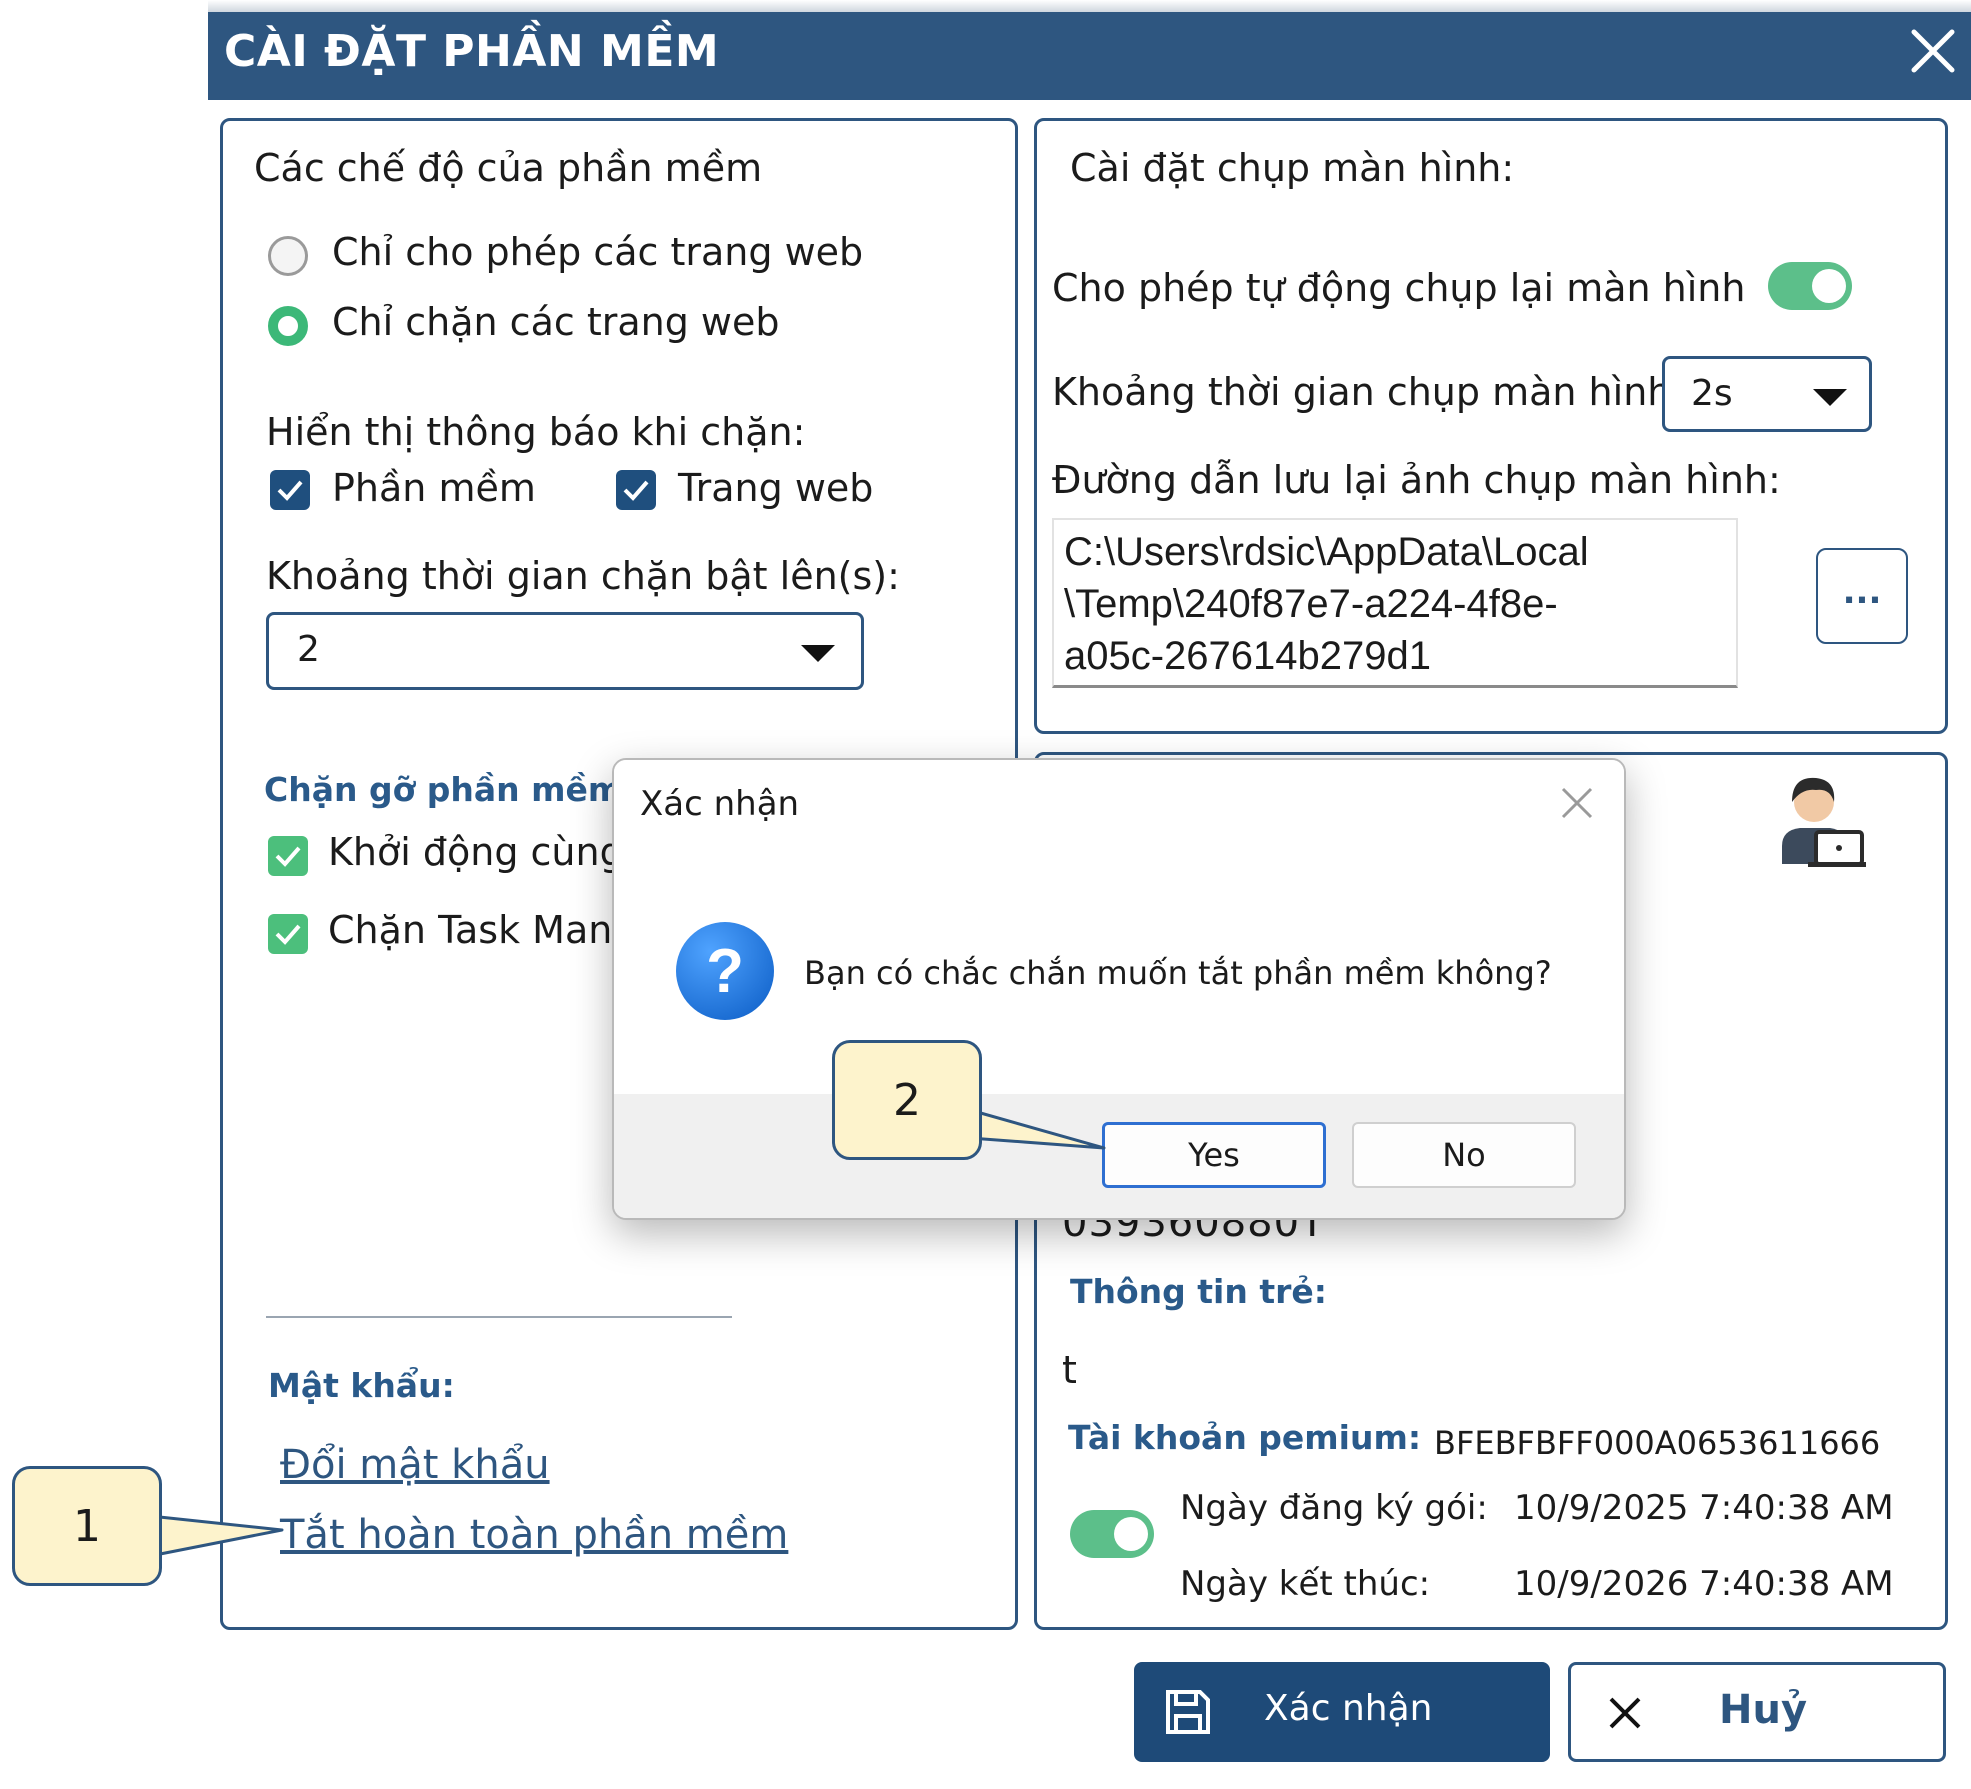 The width and height of the screenshot is (1971, 1789). I want to click on callout-pointers, so click(627, 1333).